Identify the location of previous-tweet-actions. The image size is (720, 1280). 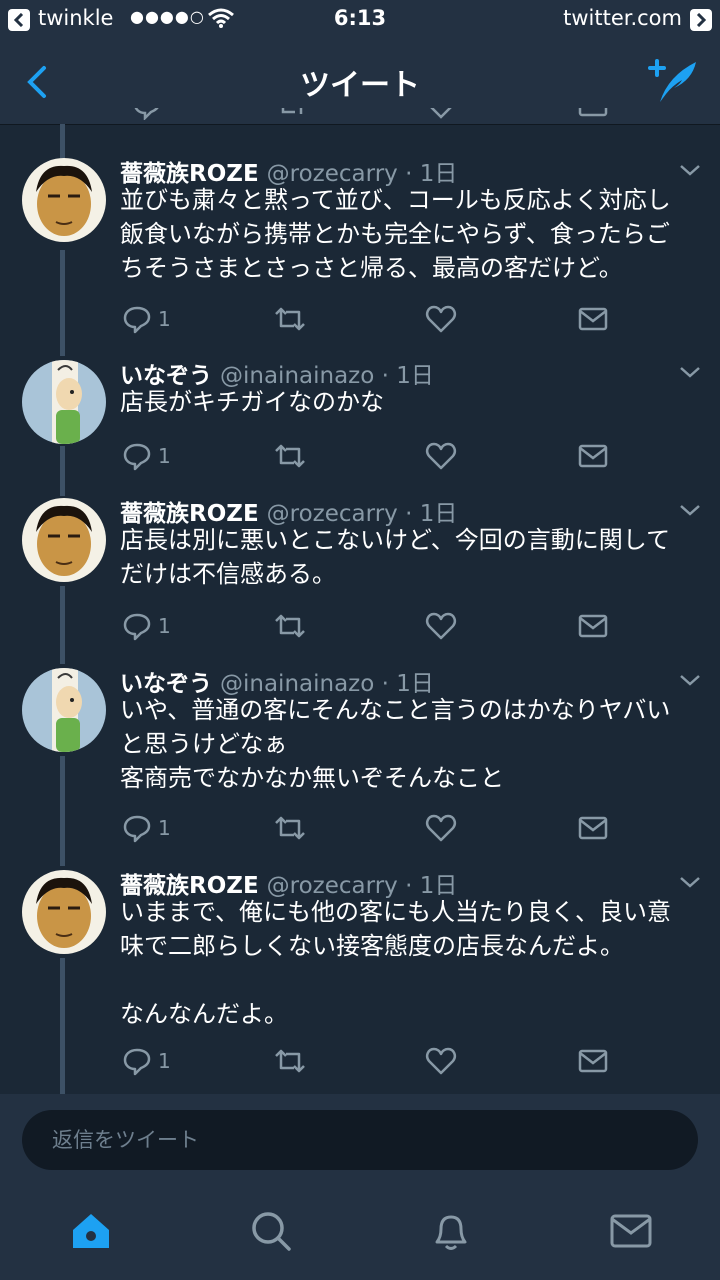
(370, 116).